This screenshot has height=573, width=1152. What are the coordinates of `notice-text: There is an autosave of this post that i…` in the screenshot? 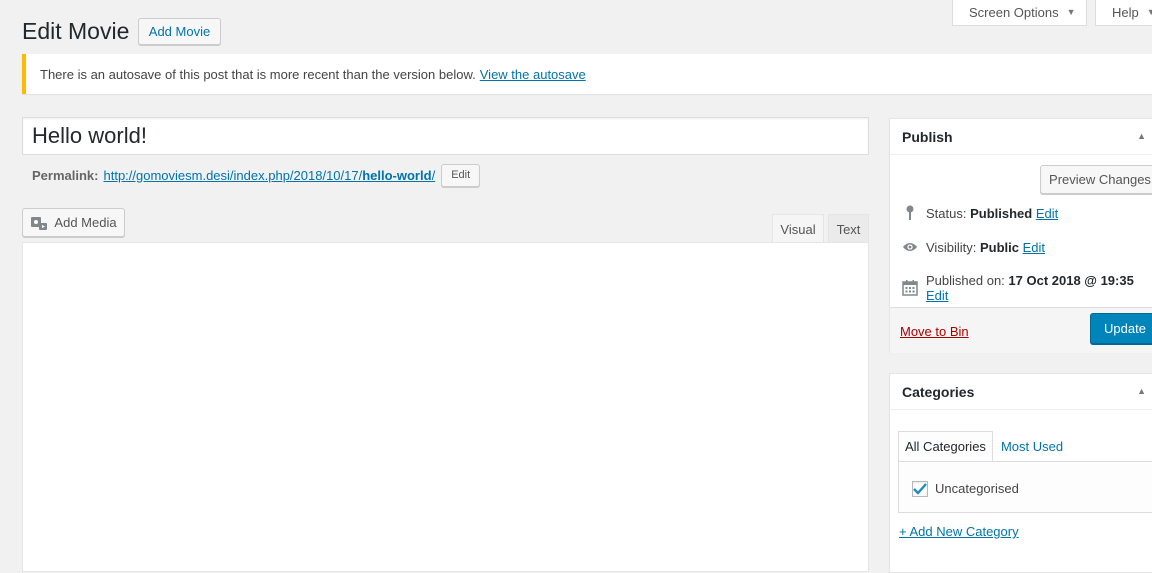 It's located at (258, 74).